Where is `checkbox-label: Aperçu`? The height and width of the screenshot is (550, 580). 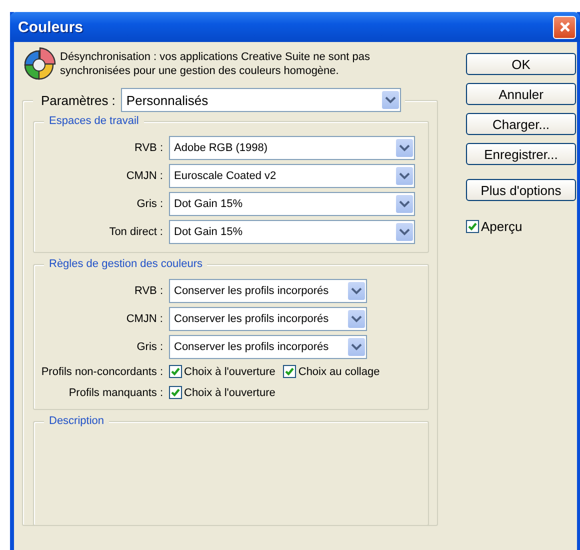
checkbox-label: Aperçu is located at coordinates (501, 226).